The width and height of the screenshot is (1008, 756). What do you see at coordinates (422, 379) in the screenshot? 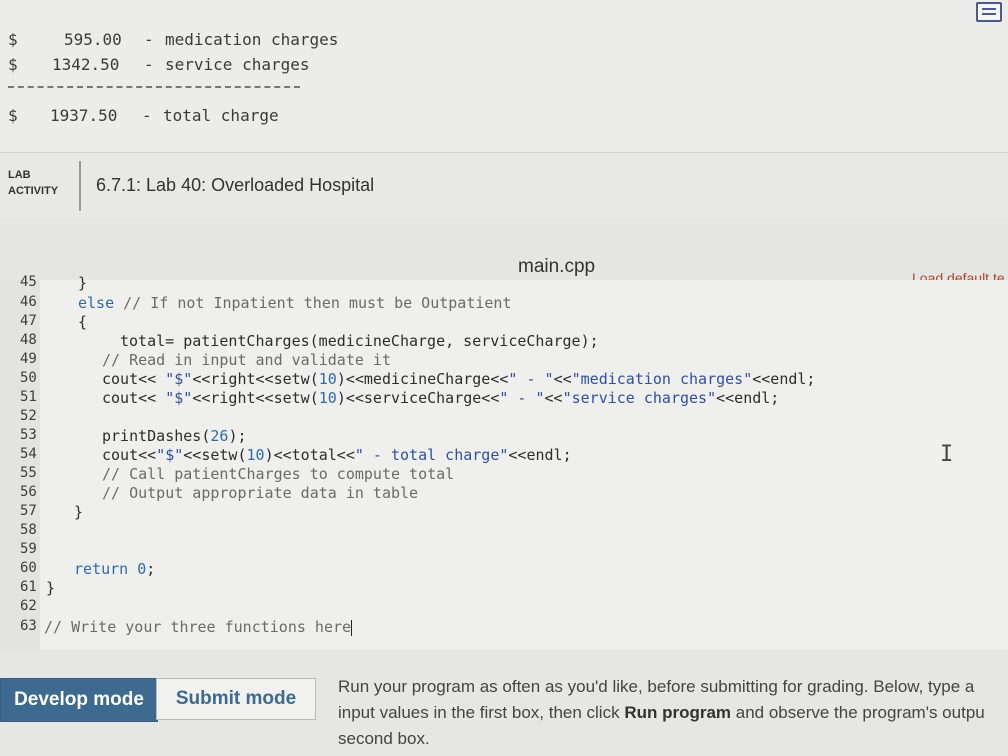
I see `code-token: )<<medicineCharge<<` at bounding box center [422, 379].